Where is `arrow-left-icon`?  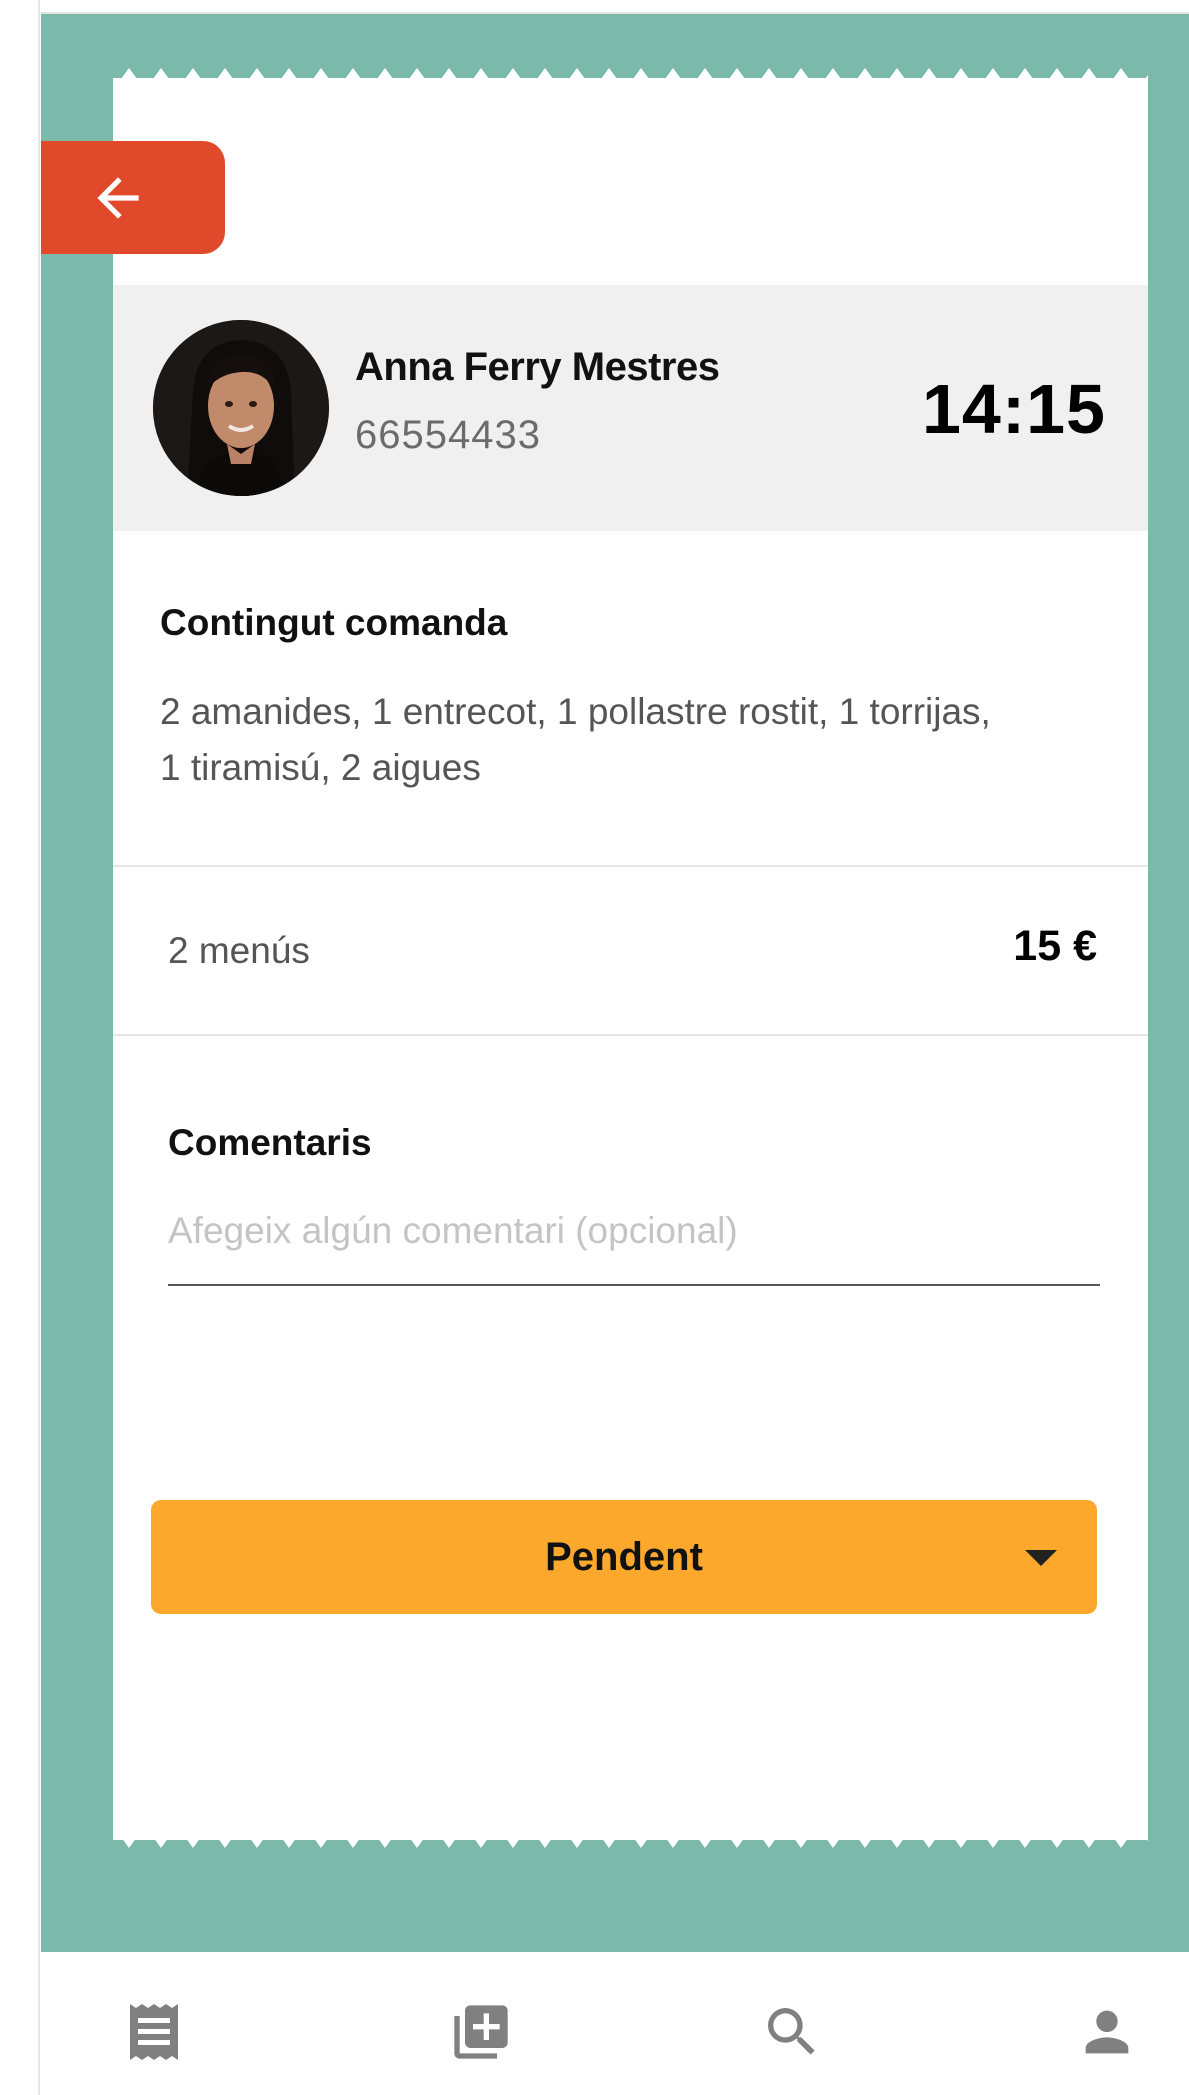 arrow-left-icon is located at coordinates (118, 197).